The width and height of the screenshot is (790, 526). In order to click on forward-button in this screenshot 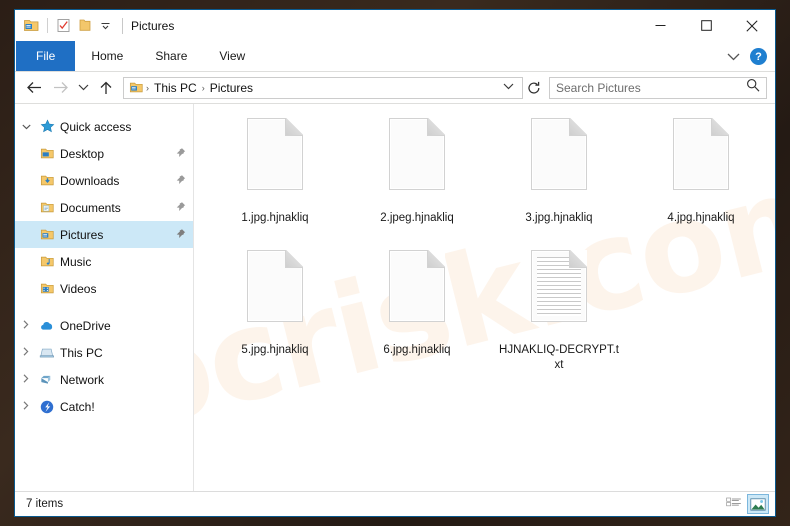, I will do `click(60, 88)`.